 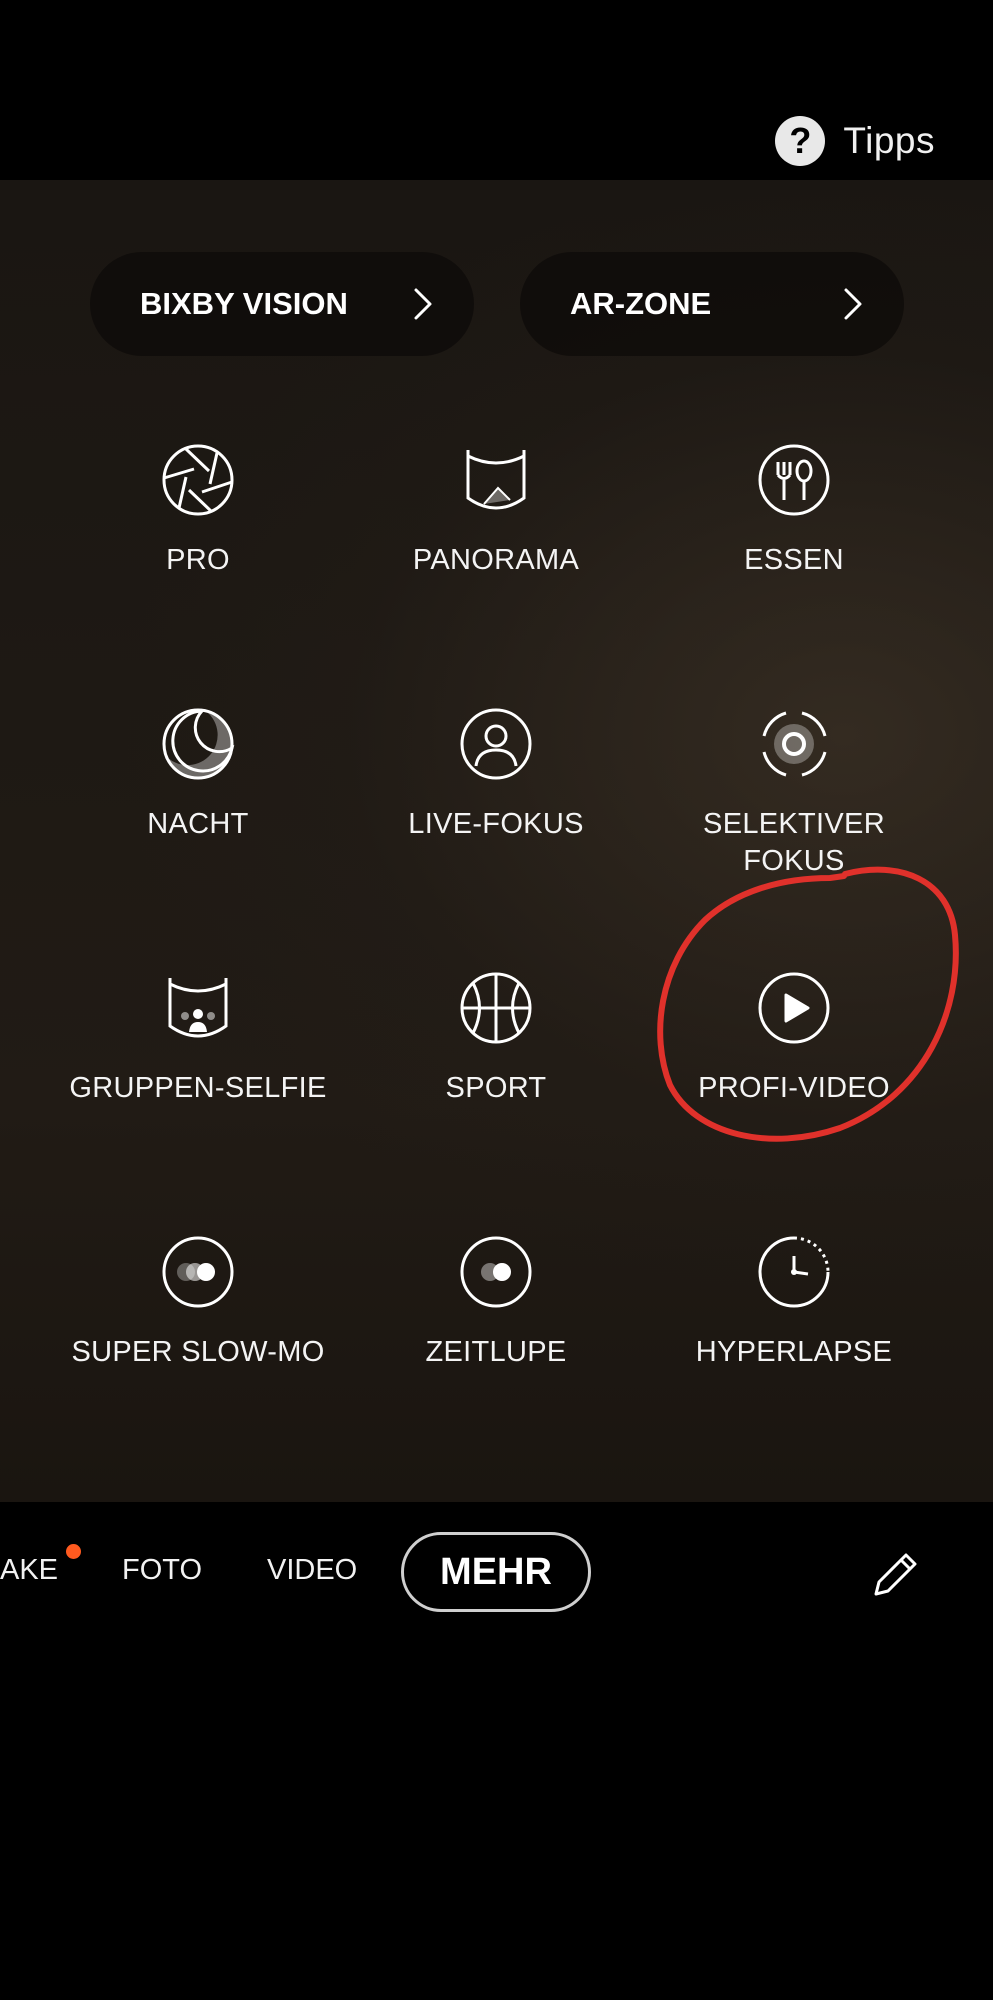 What do you see at coordinates (198, 1272) in the screenshot?
I see `super-slow-mo-icon` at bounding box center [198, 1272].